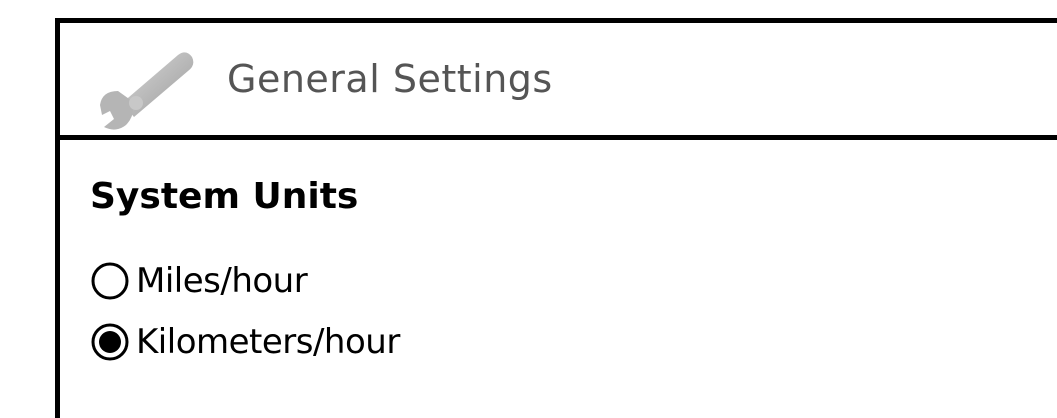 The image size is (1057, 418). What do you see at coordinates (390, 79) in the screenshot?
I see `page-title: General Settings` at bounding box center [390, 79].